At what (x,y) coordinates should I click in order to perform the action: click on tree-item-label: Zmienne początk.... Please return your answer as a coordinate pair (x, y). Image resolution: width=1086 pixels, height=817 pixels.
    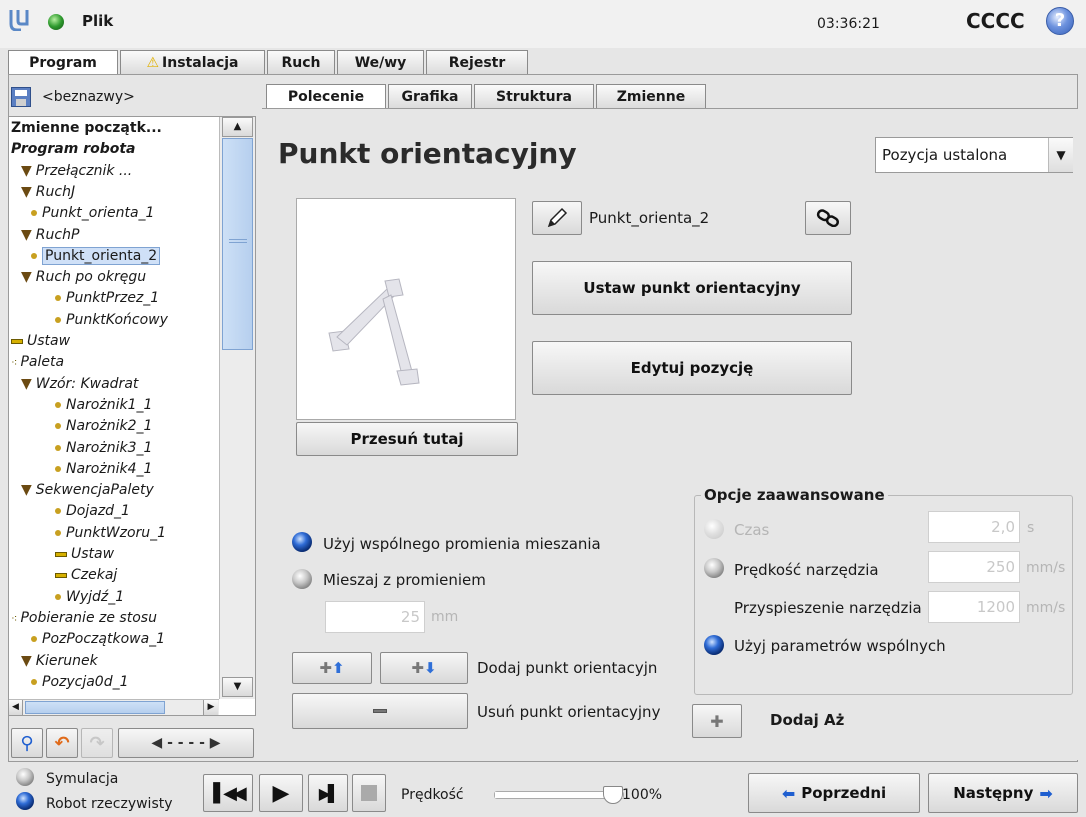
    Looking at the image, I should click on (86, 128).